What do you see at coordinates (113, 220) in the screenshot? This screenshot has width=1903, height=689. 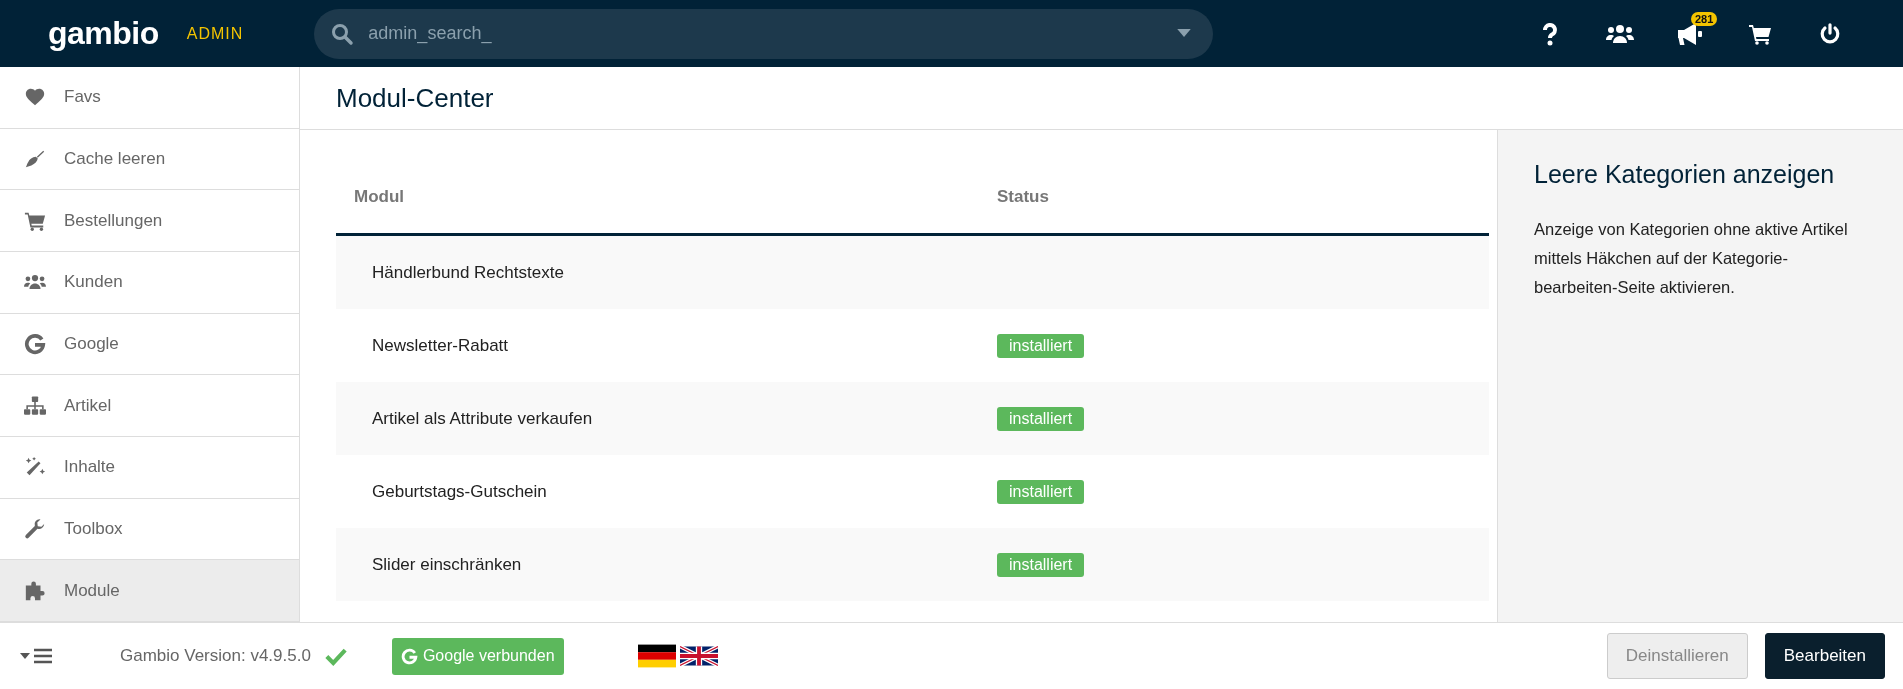 I see `sidebar-label: Bestellungen` at bounding box center [113, 220].